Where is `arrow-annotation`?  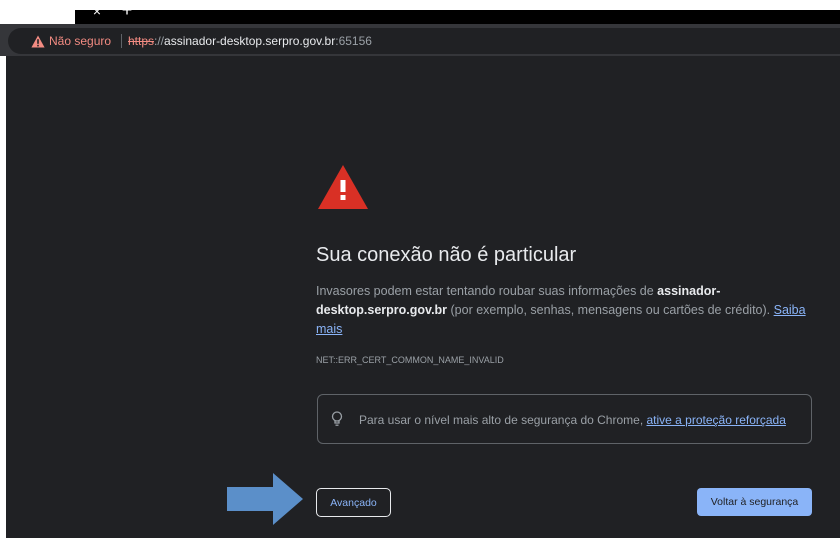 arrow-annotation is located at coordinates (265, 499).